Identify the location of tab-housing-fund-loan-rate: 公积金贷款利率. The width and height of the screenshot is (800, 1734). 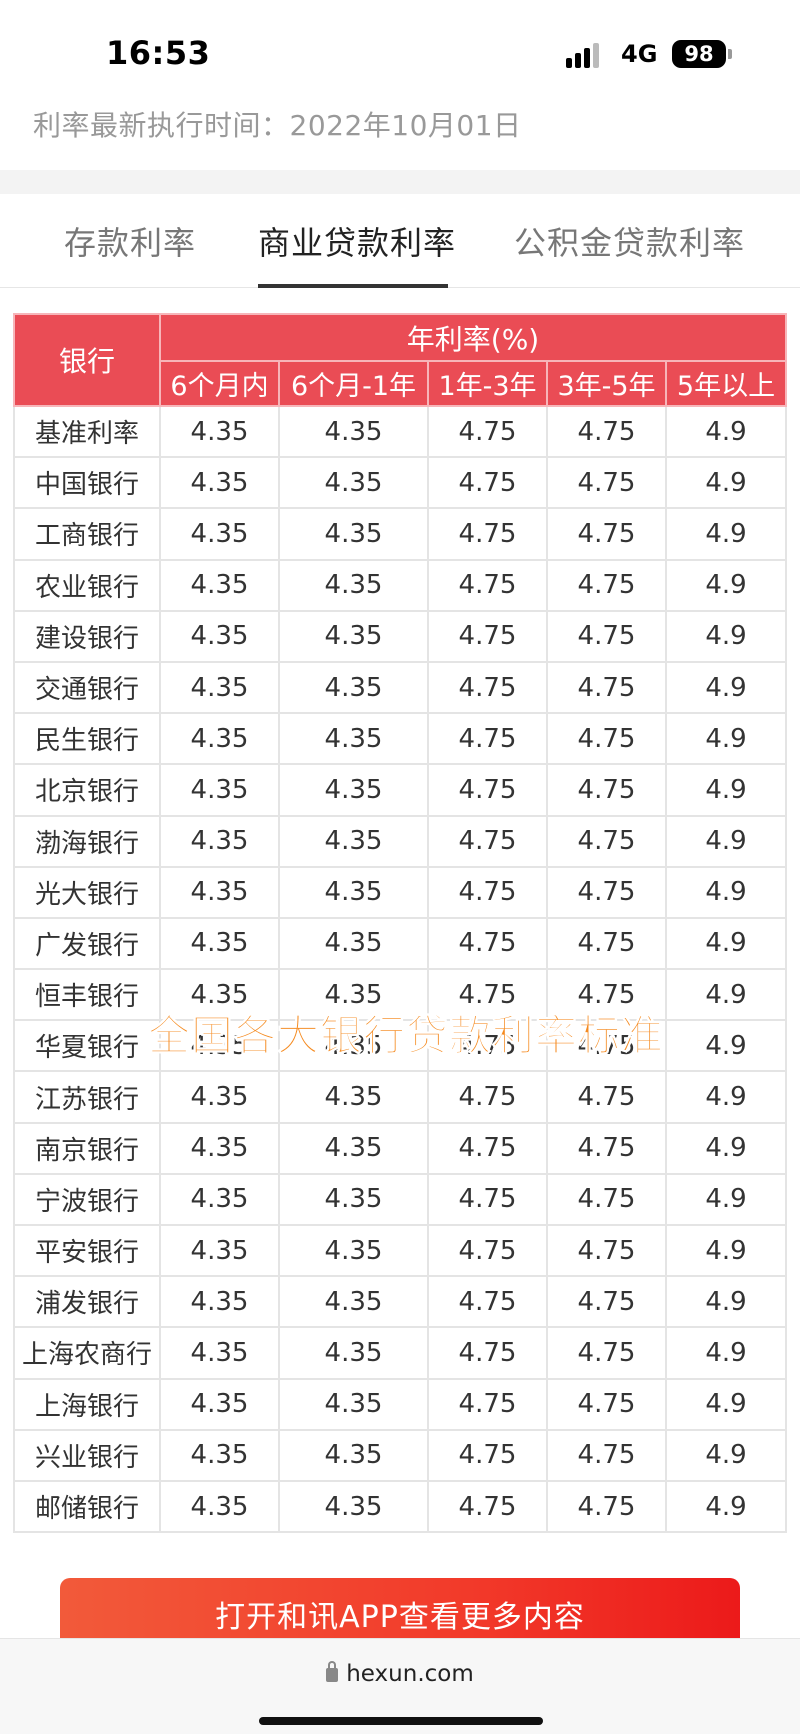
(629, 241).